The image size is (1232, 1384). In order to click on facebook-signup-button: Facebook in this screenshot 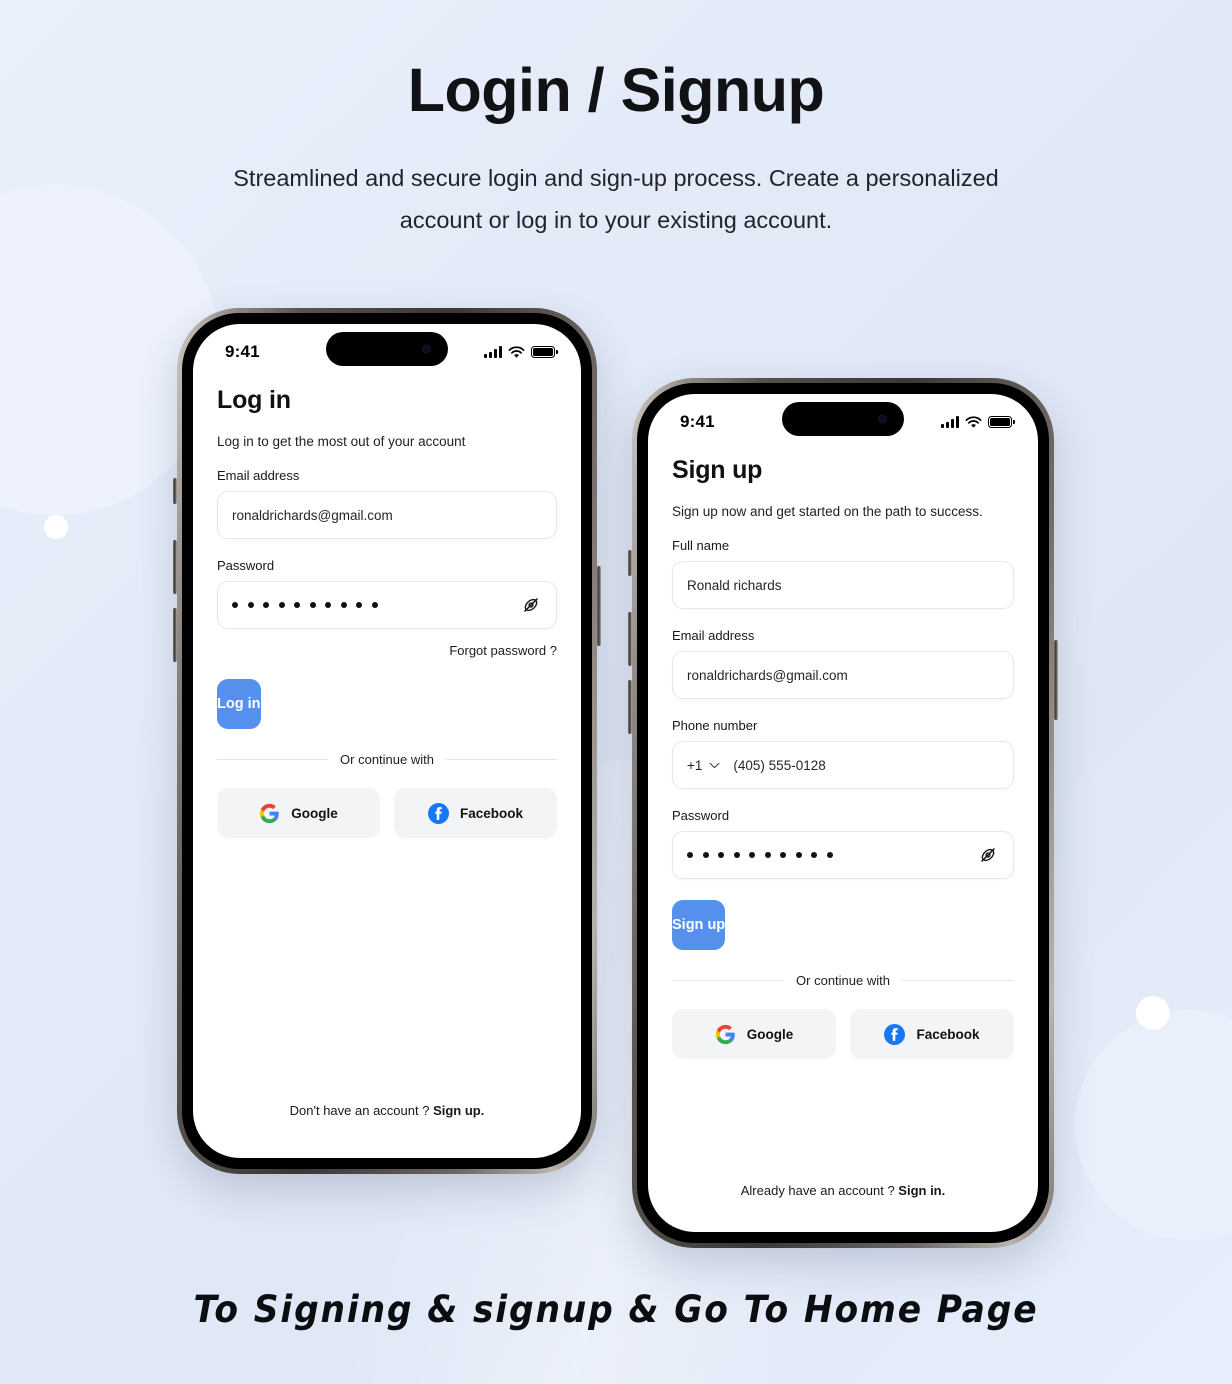, I will do `click(932, 1034)`.